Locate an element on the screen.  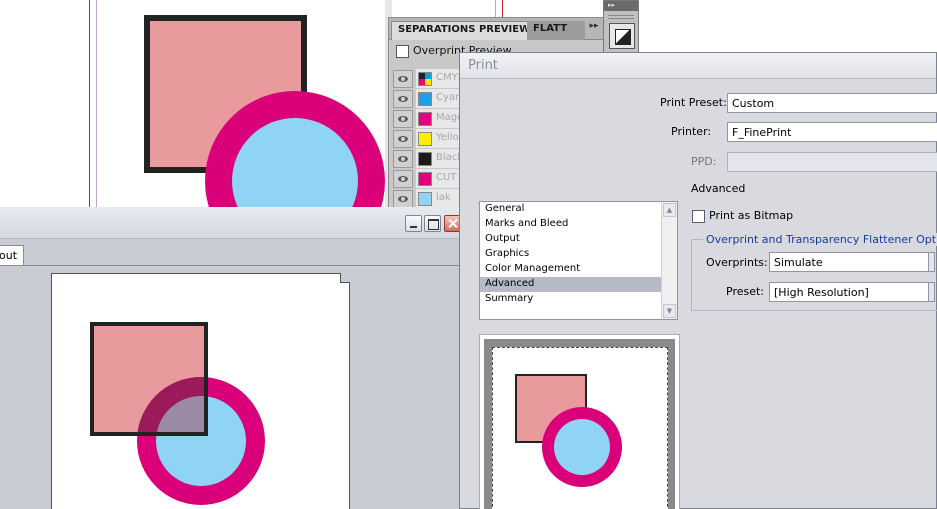
category-item: Color Management is located at coordinates (578, 269).